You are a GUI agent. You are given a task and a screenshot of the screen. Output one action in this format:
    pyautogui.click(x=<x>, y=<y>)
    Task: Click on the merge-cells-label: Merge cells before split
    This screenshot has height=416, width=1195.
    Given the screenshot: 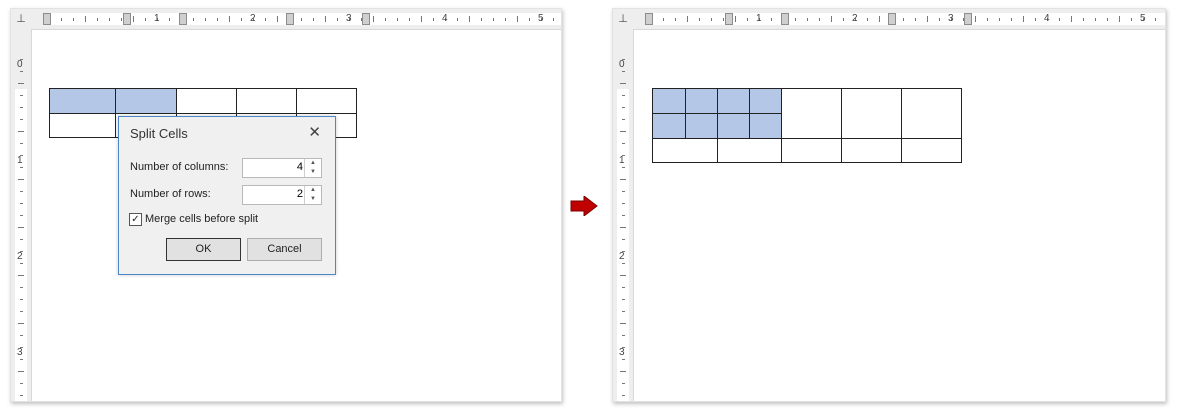 What is the action you would take?
    pyautogui.click(x=201, y=219)
    